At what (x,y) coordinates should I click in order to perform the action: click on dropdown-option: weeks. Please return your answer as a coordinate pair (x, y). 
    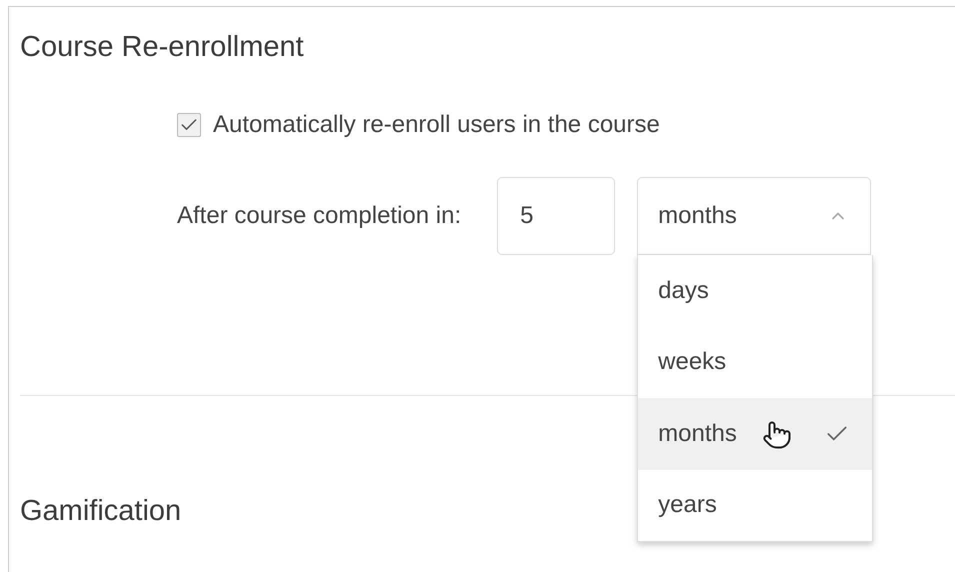
    Looking at the image, I should click on (755, 362).